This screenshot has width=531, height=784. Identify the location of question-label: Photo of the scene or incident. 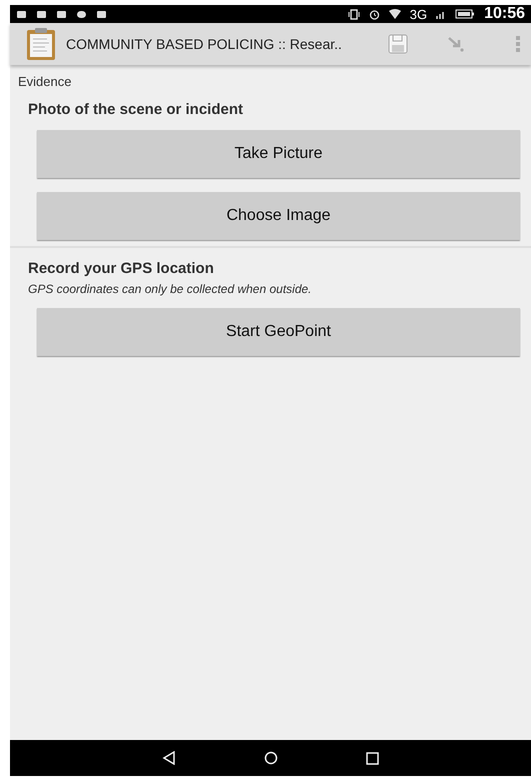
(135, 109).